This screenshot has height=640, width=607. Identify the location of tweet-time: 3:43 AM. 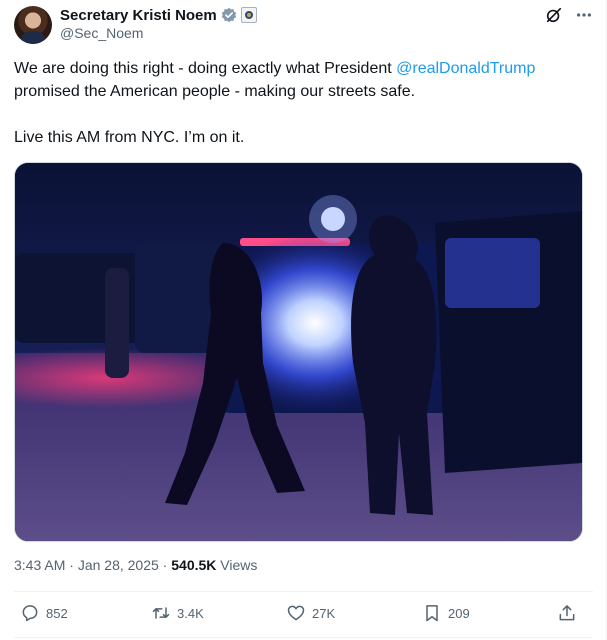
(39, 565).